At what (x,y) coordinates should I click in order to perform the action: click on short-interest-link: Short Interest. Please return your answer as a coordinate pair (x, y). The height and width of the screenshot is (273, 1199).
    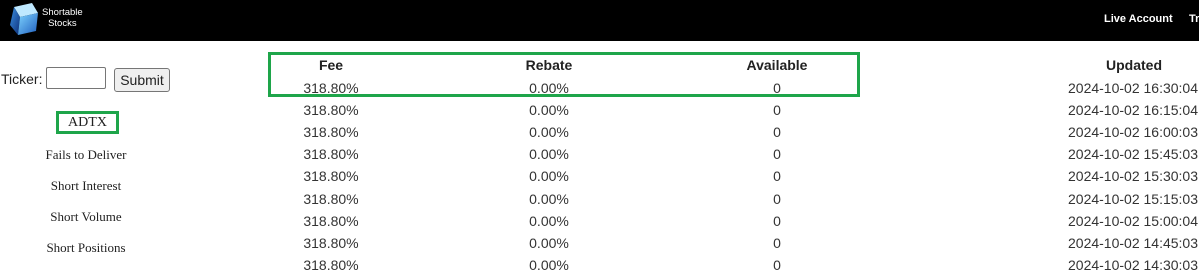
    Looking at the image, I should click on (86, 186).